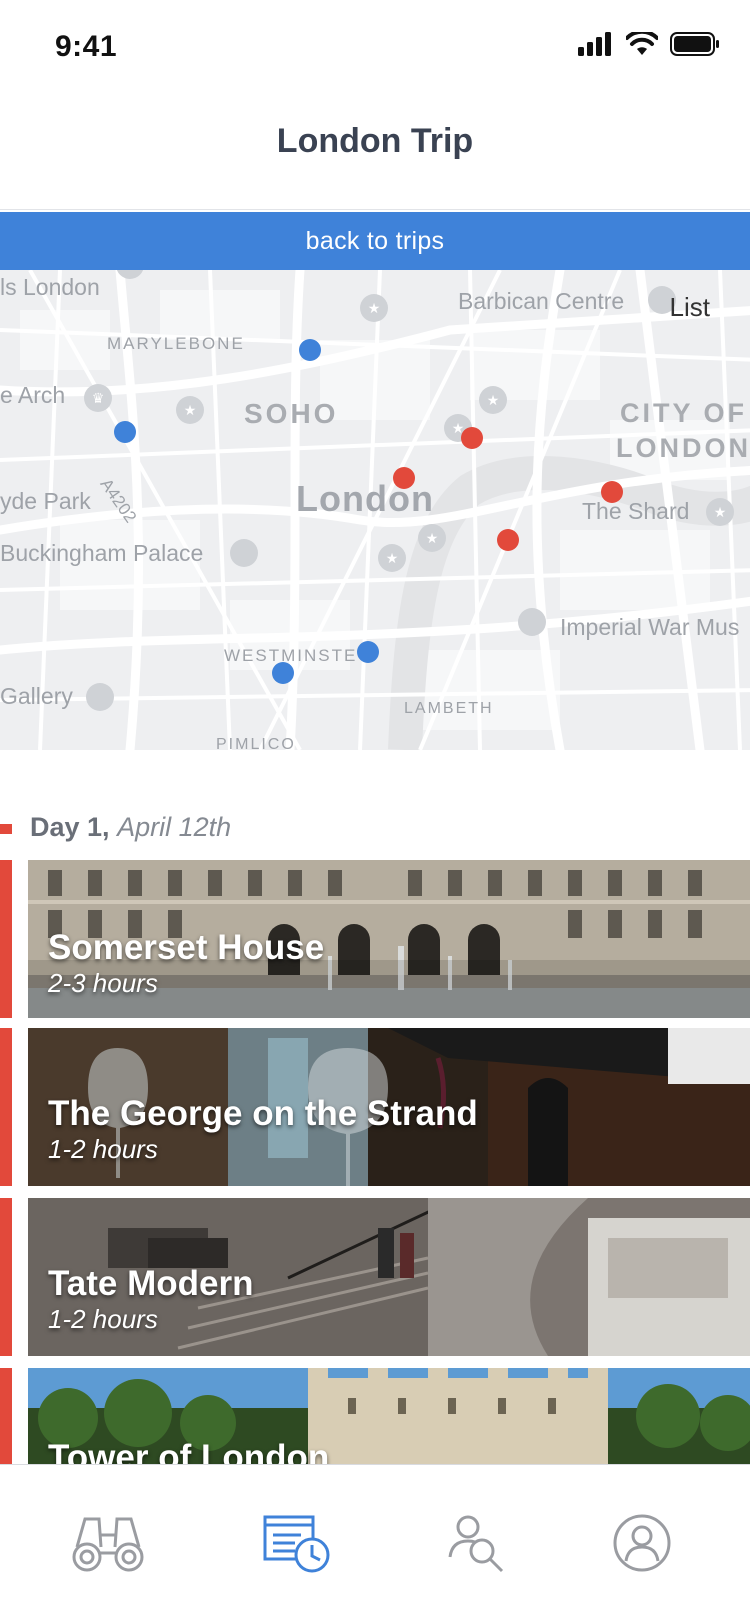 This screenshot has width=750, height=1624. I want to click on itinerary-item-tower-of-london: Tower of London, so click(375, 1417).